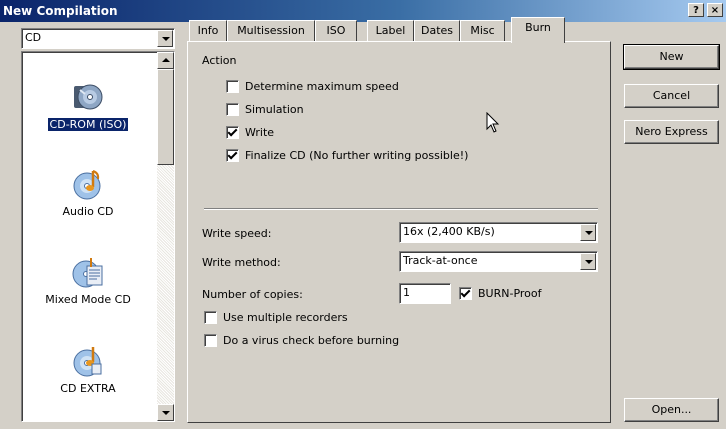 This screenshot has width=726, height=429. I want to click on checkbox-label: Do a virus check before burning, so click(311, 340).